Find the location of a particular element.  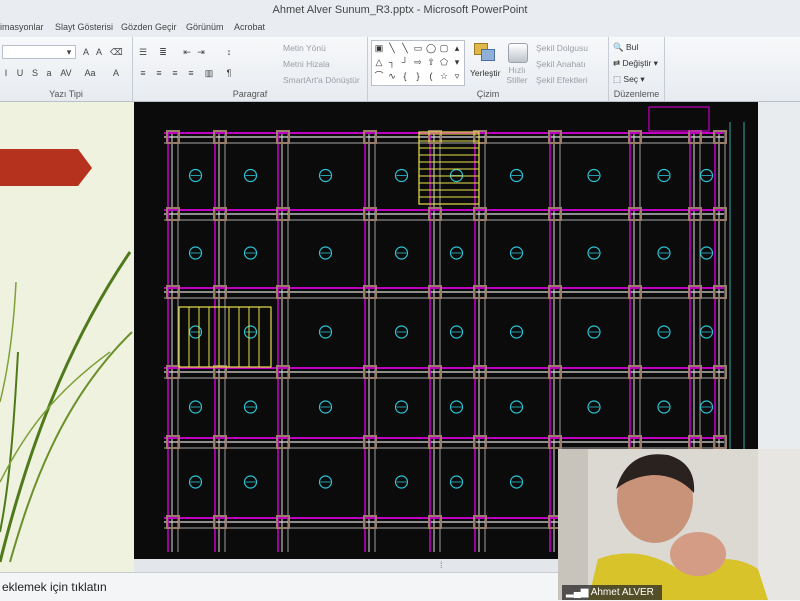

triangle-icon: △ is located at coordinates (379, 62).